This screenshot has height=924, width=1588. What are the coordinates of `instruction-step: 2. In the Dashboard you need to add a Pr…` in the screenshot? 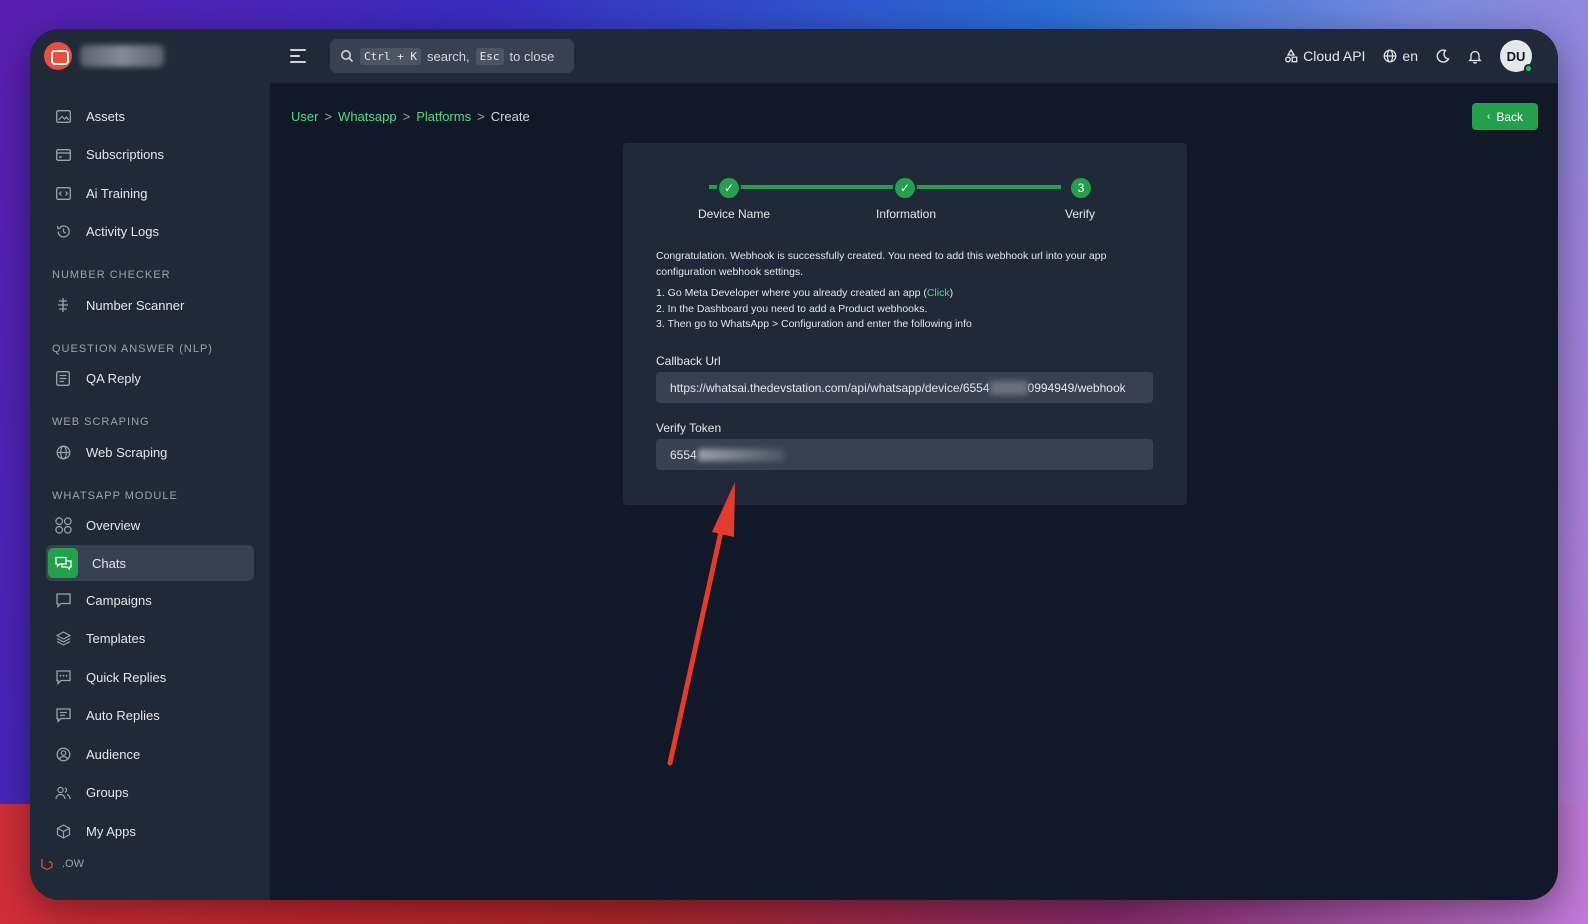 It's located at (792, 308).